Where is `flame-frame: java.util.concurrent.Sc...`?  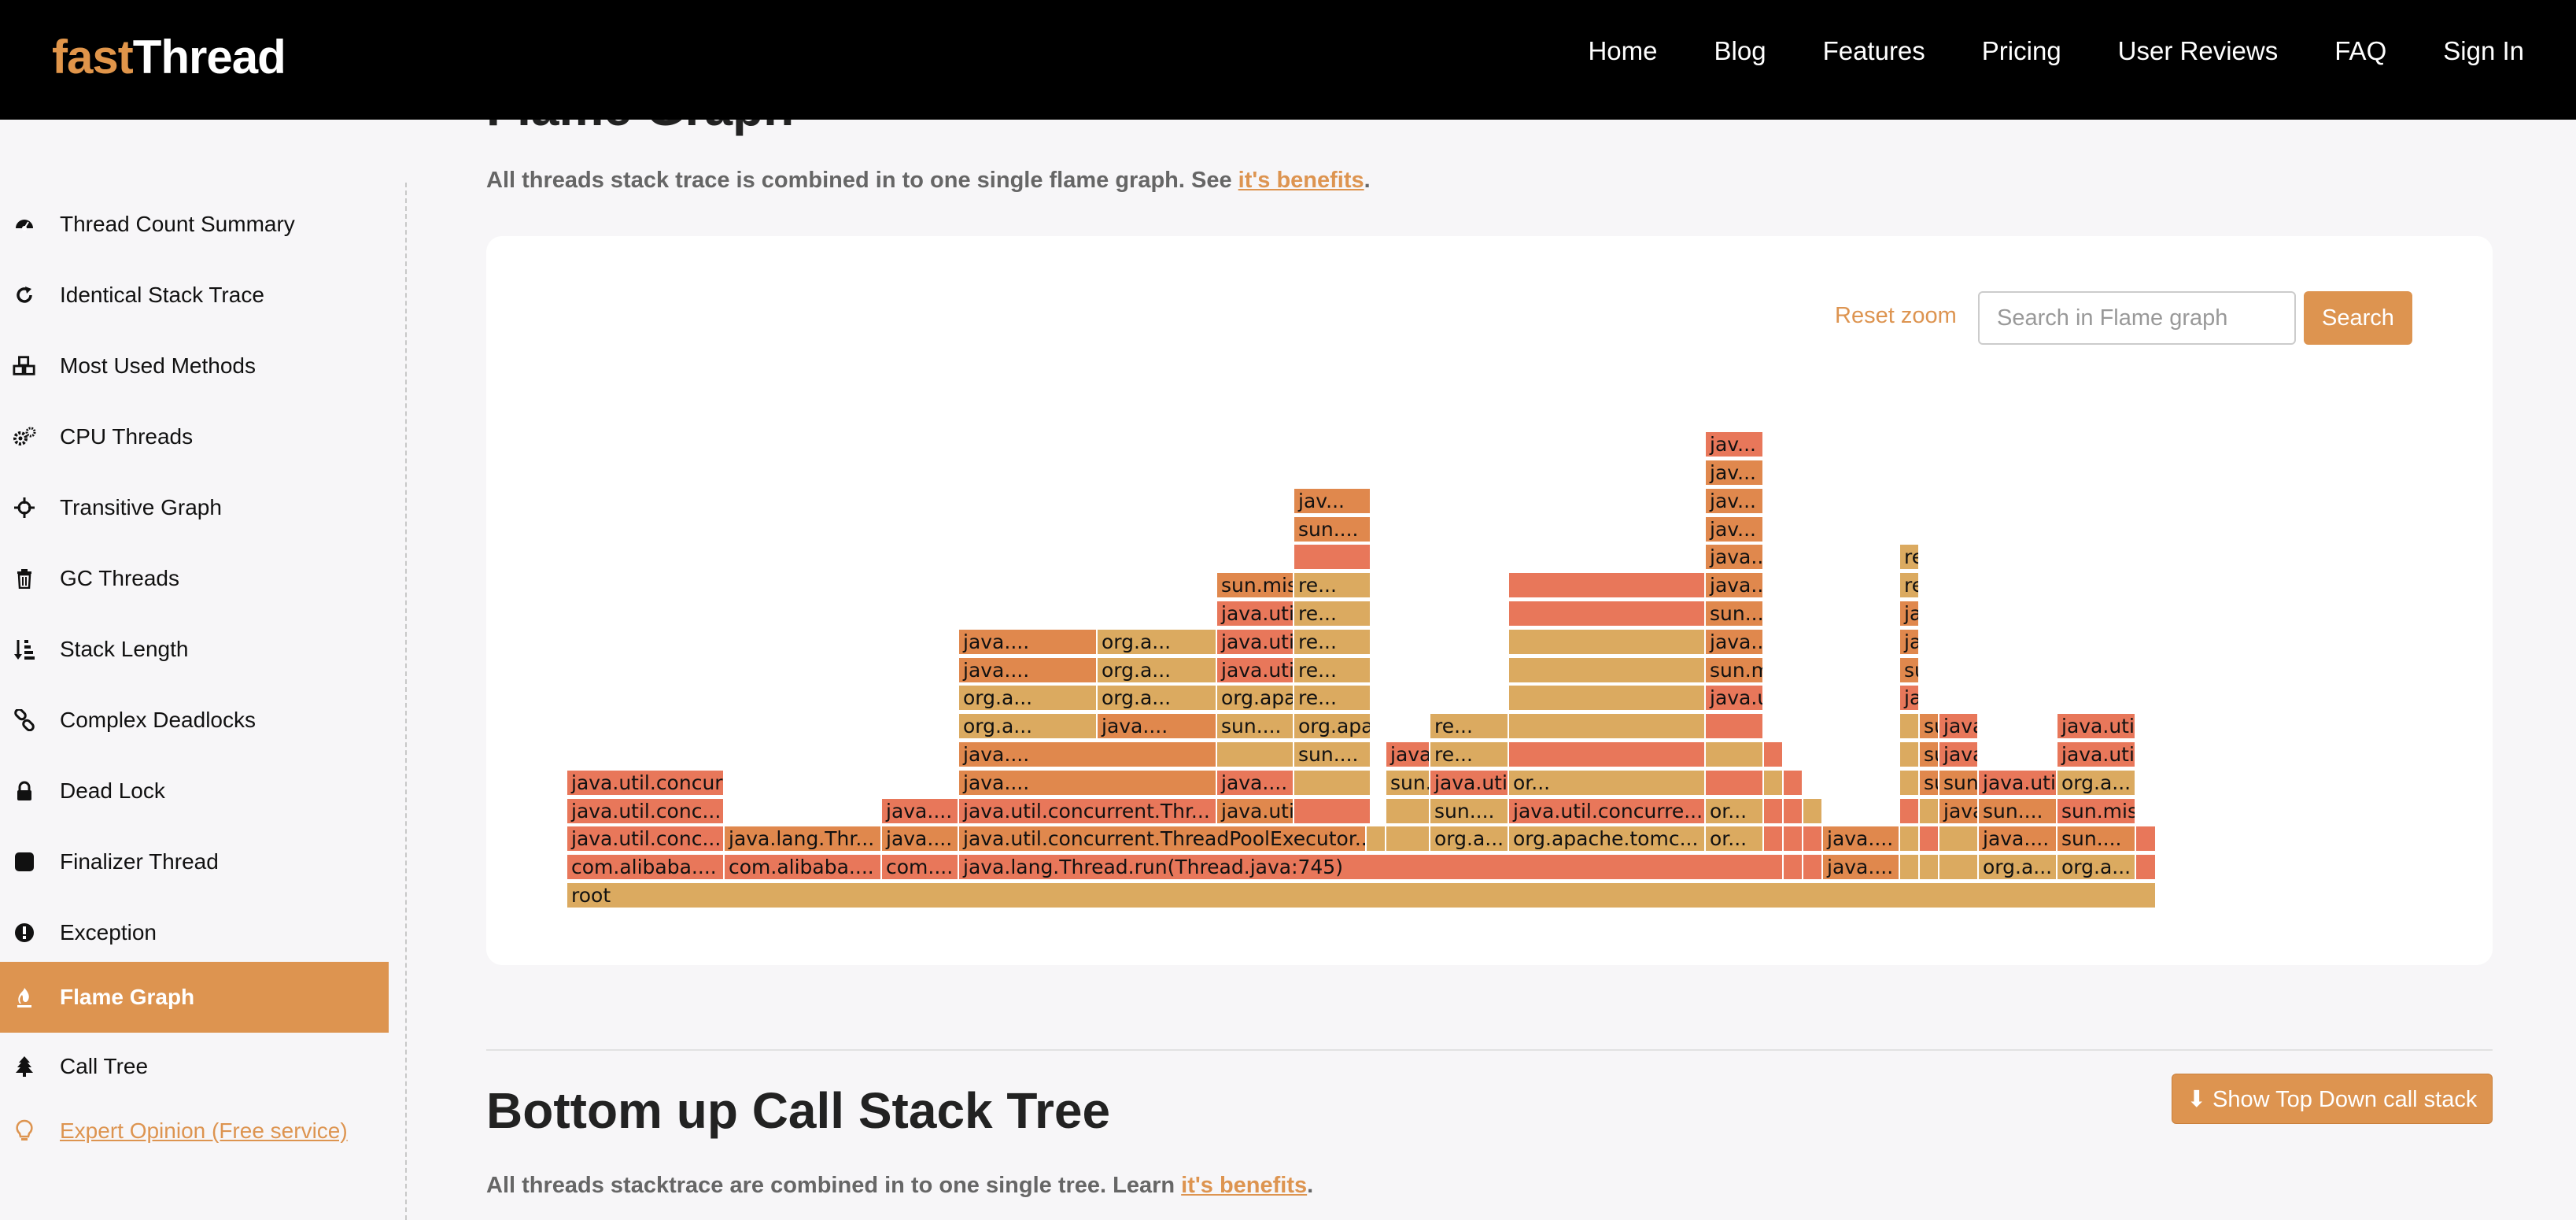
flame-frame: java.util.concurrent.Sc... is located at coordinates (2017, 782).